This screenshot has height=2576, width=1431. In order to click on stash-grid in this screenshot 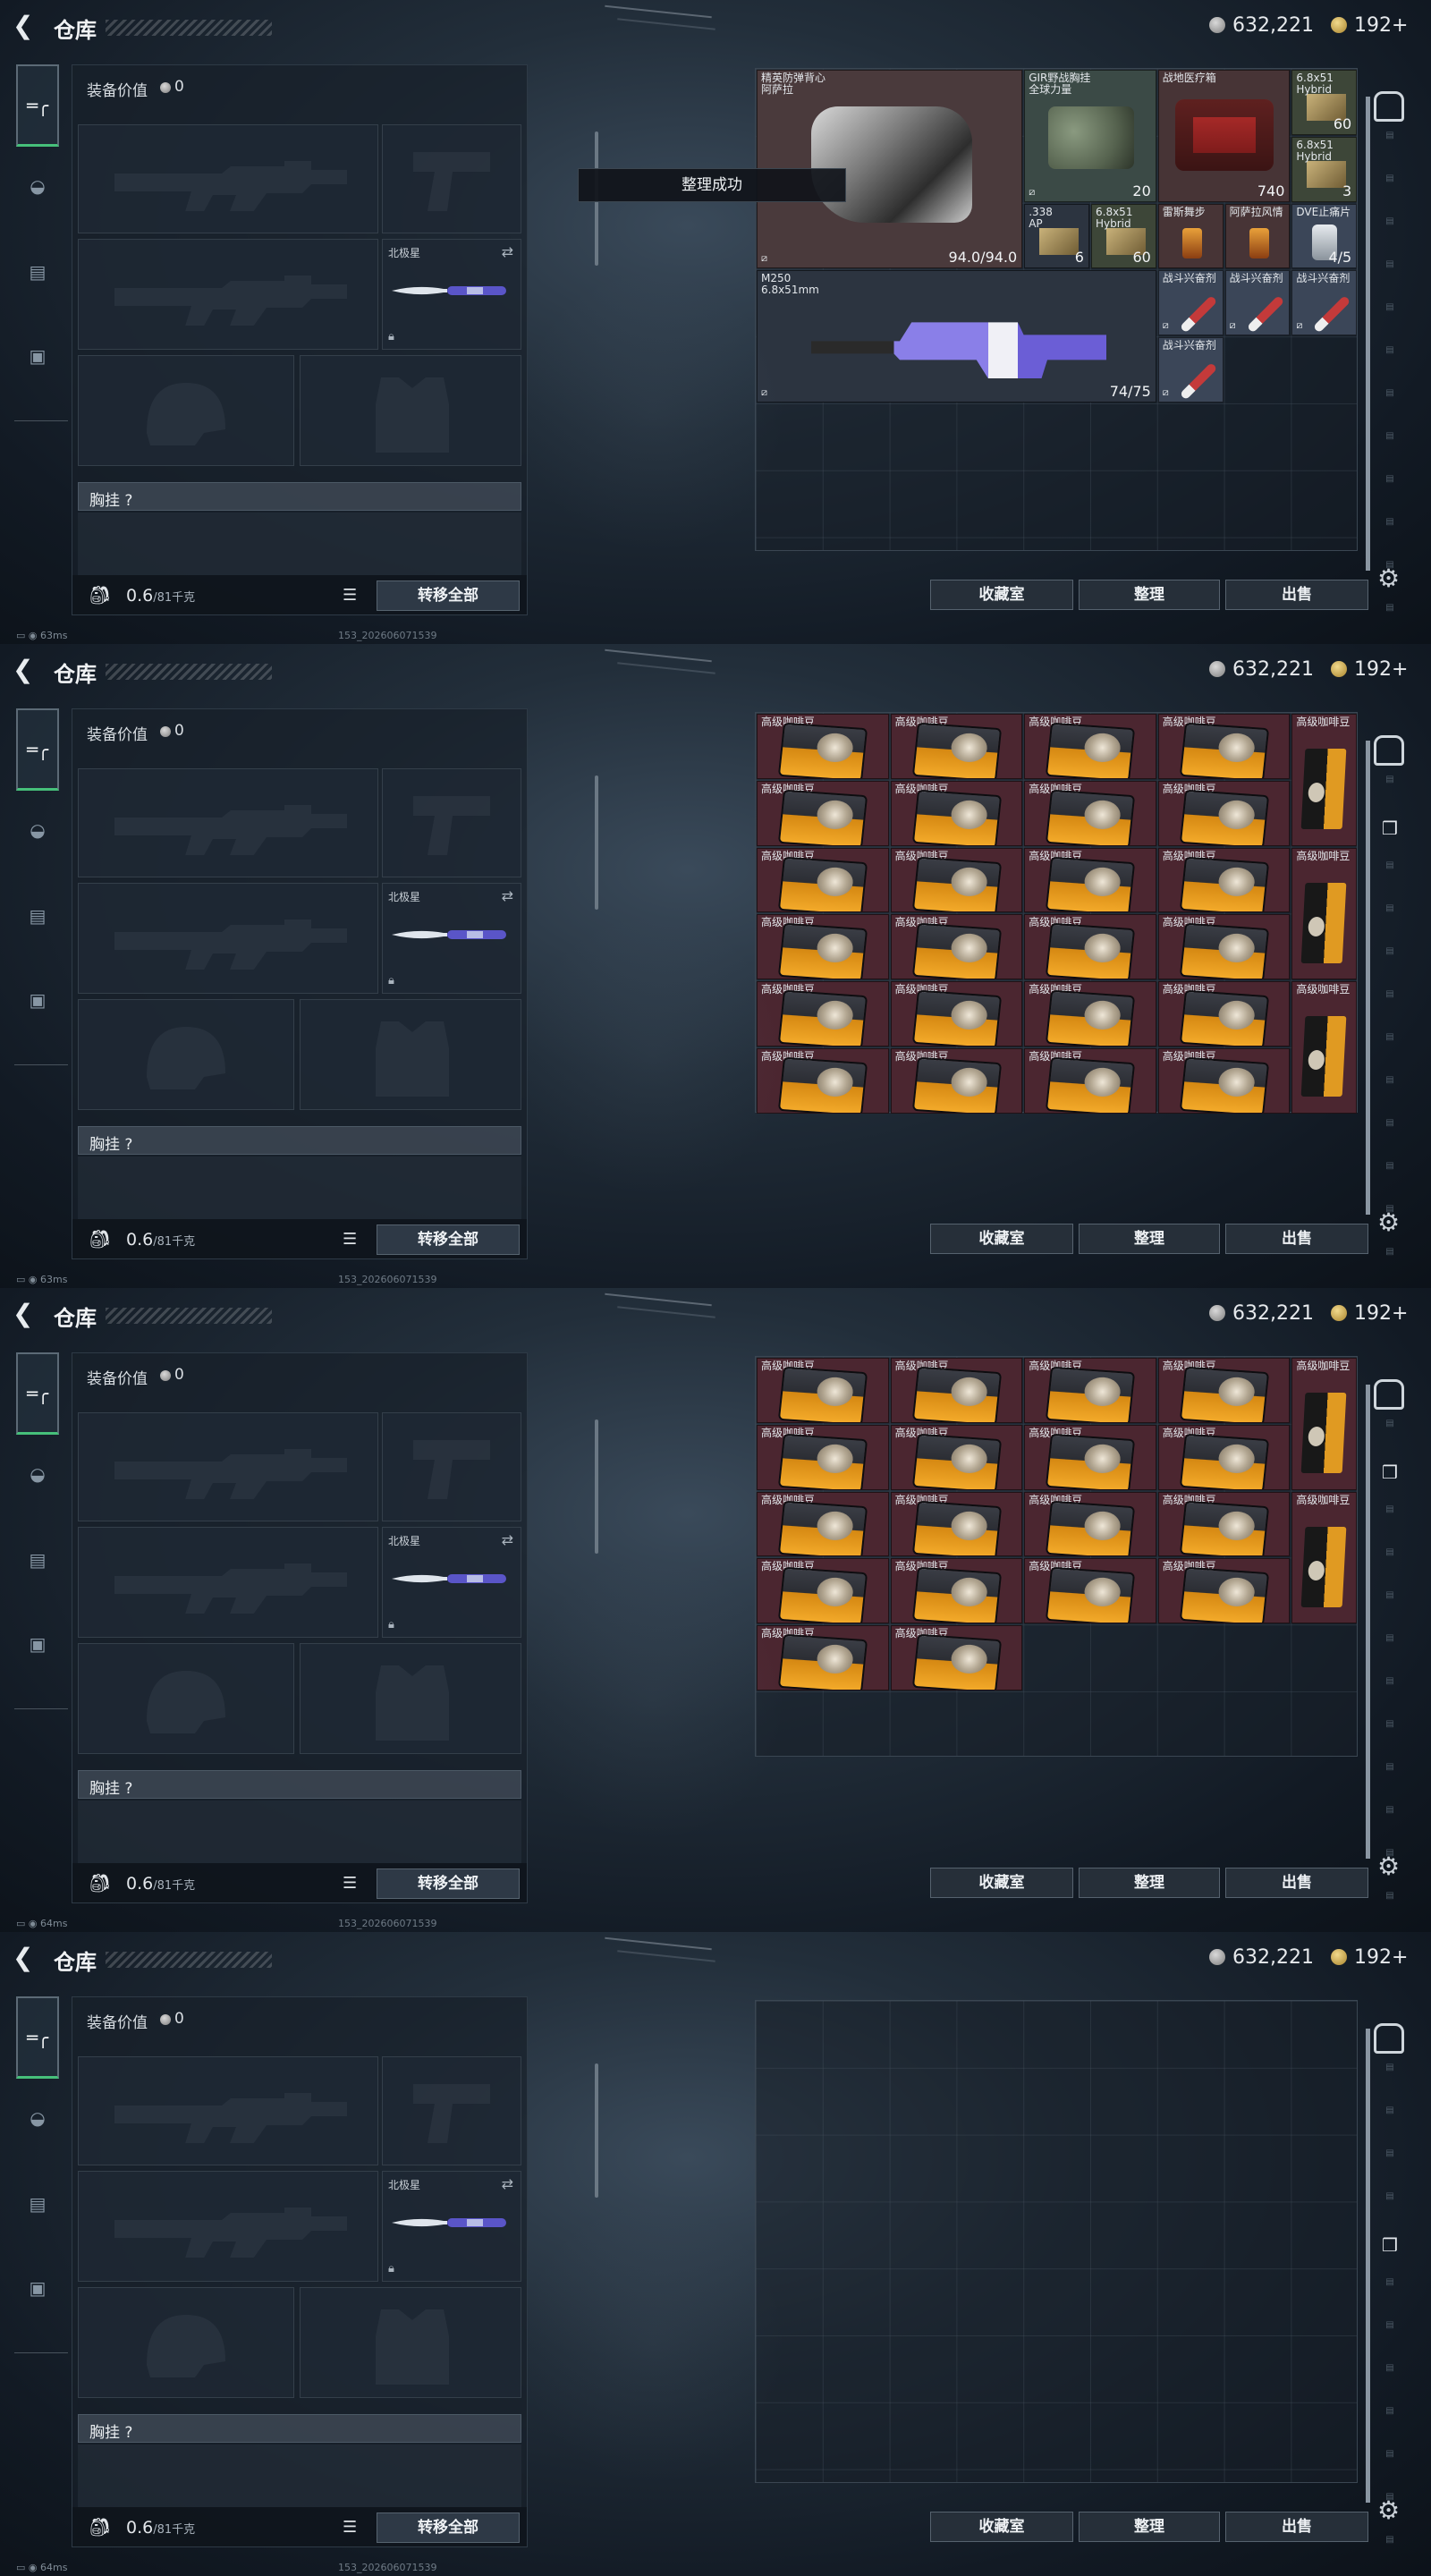, I will do `click(1056, 2241)`.